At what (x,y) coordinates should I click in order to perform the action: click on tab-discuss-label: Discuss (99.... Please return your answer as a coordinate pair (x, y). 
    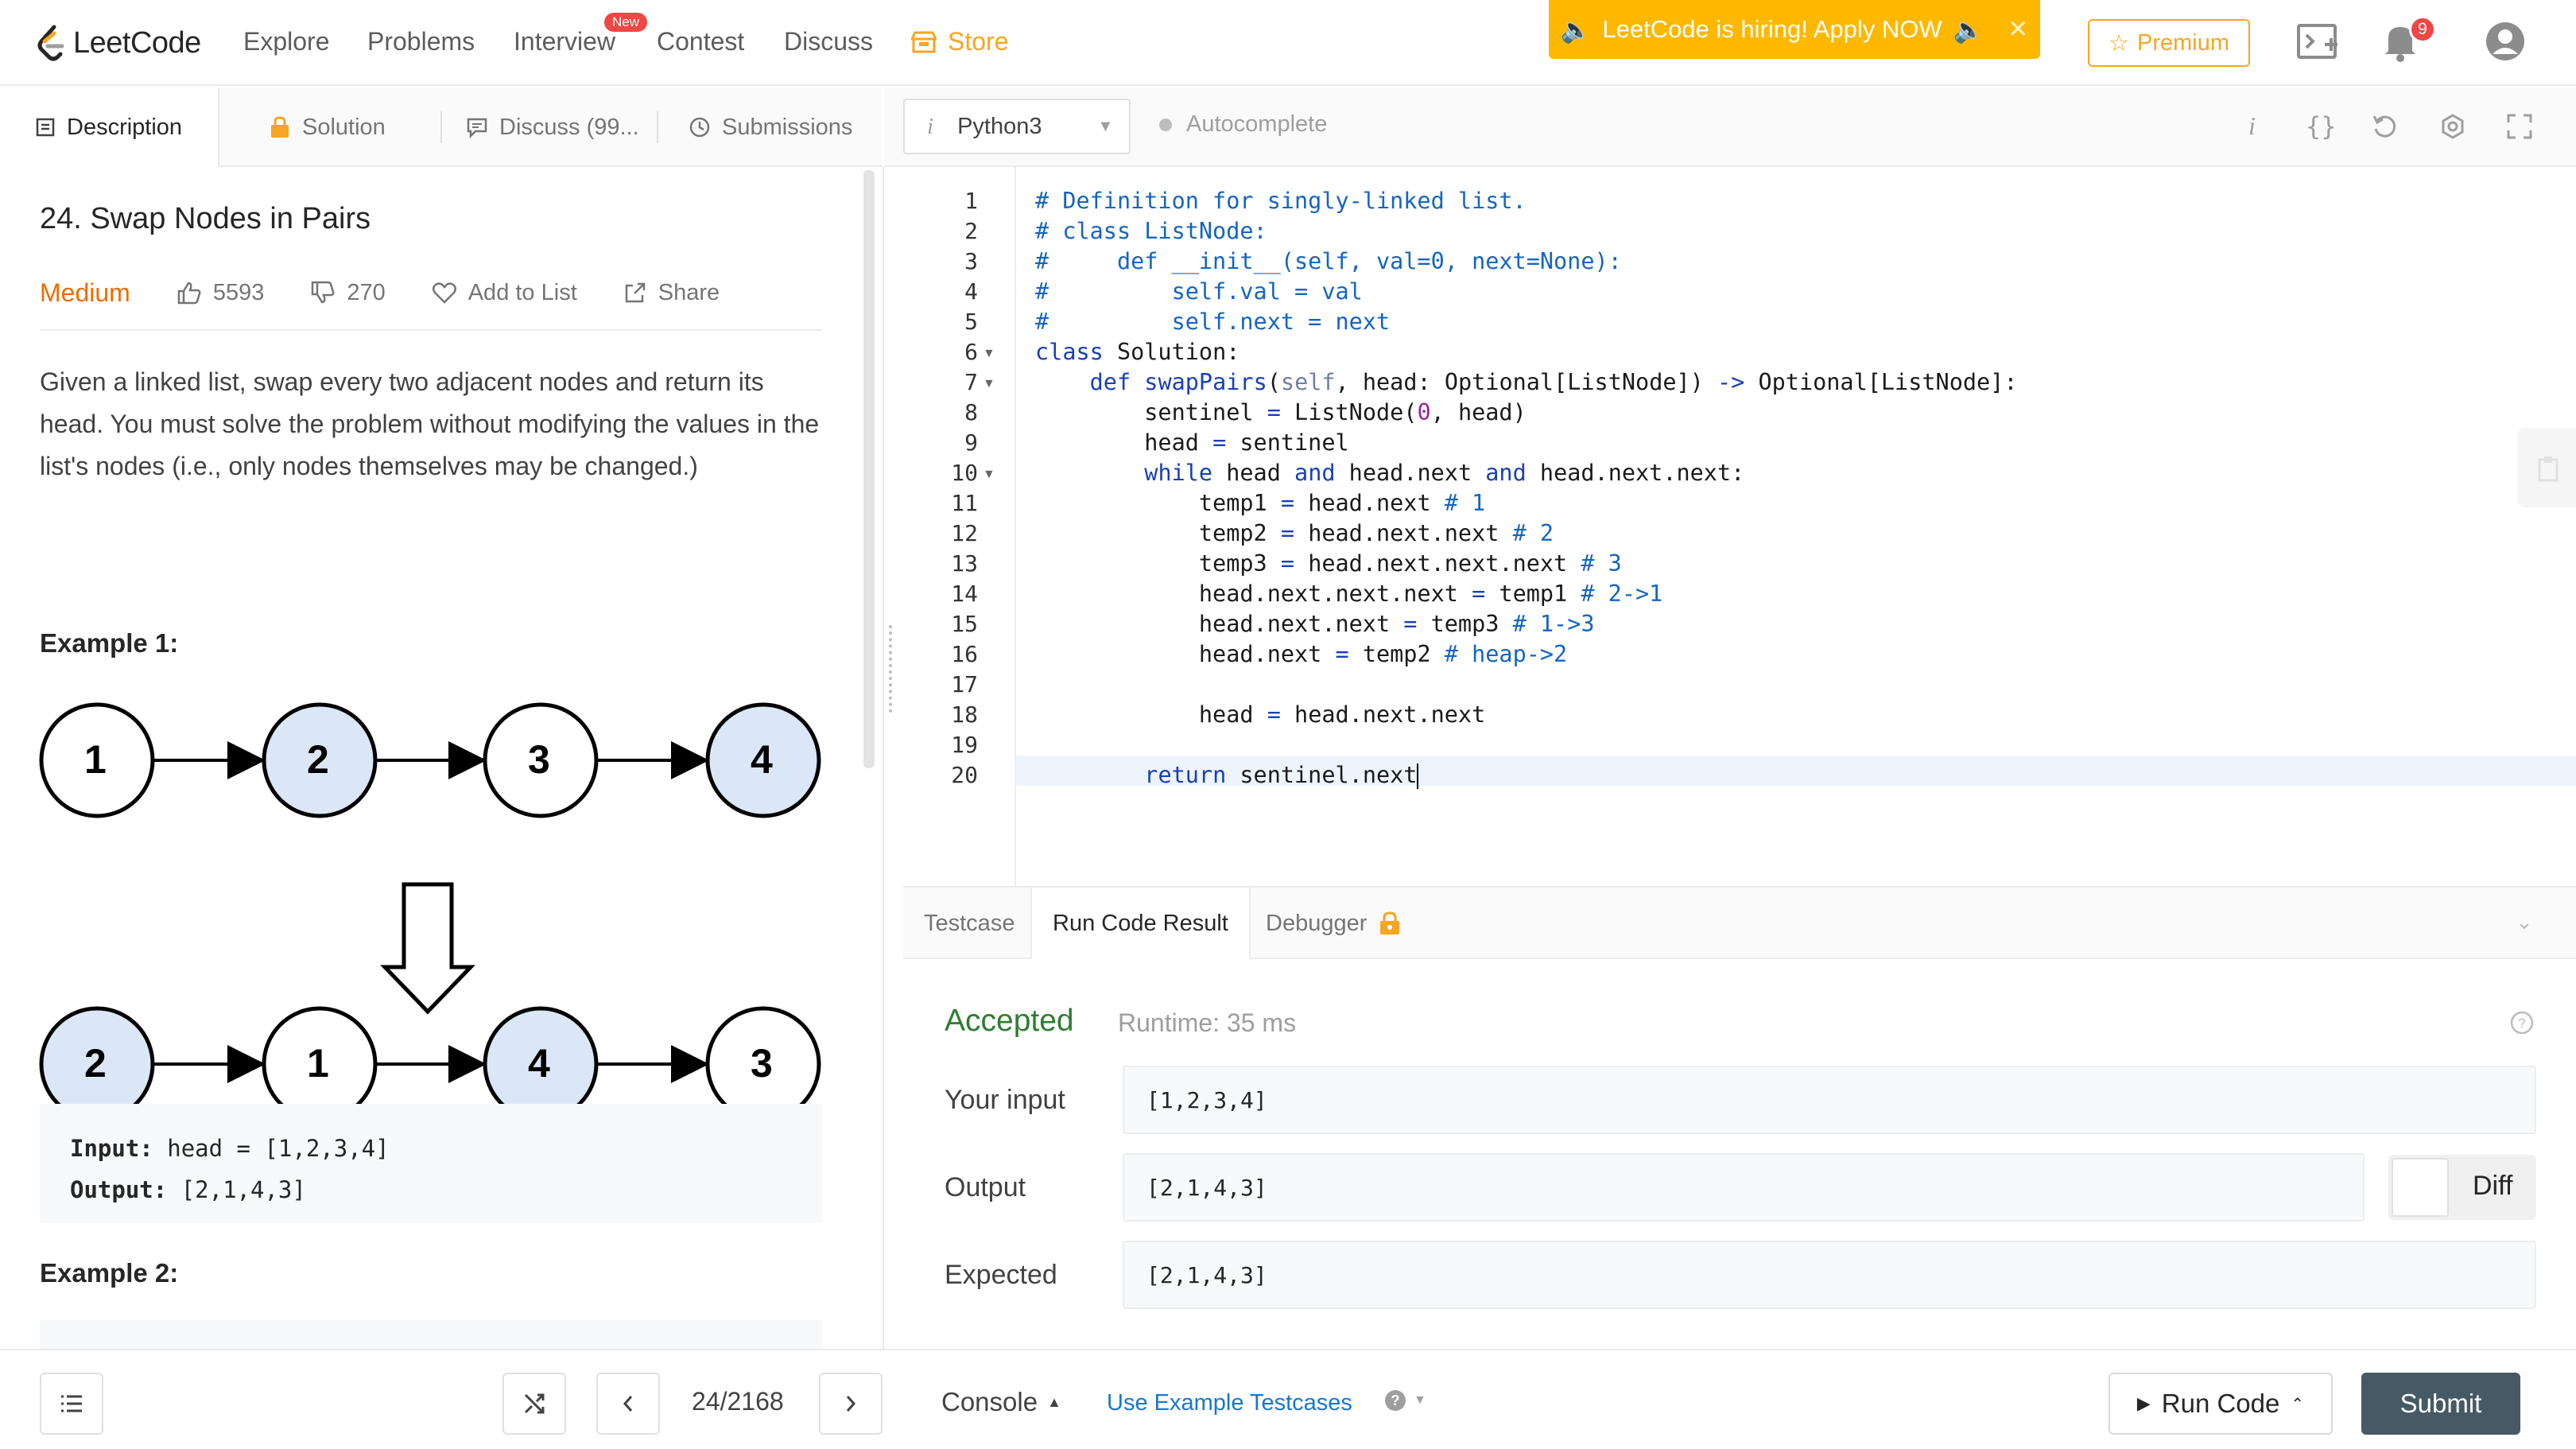
    Looking at the image, I should click on (569, 127).